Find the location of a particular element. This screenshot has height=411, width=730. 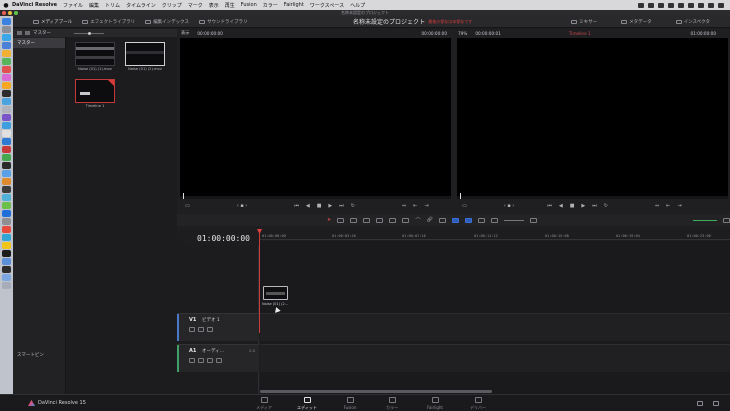

page-fairlight: Fairlight is located at coordinates (435, 403).